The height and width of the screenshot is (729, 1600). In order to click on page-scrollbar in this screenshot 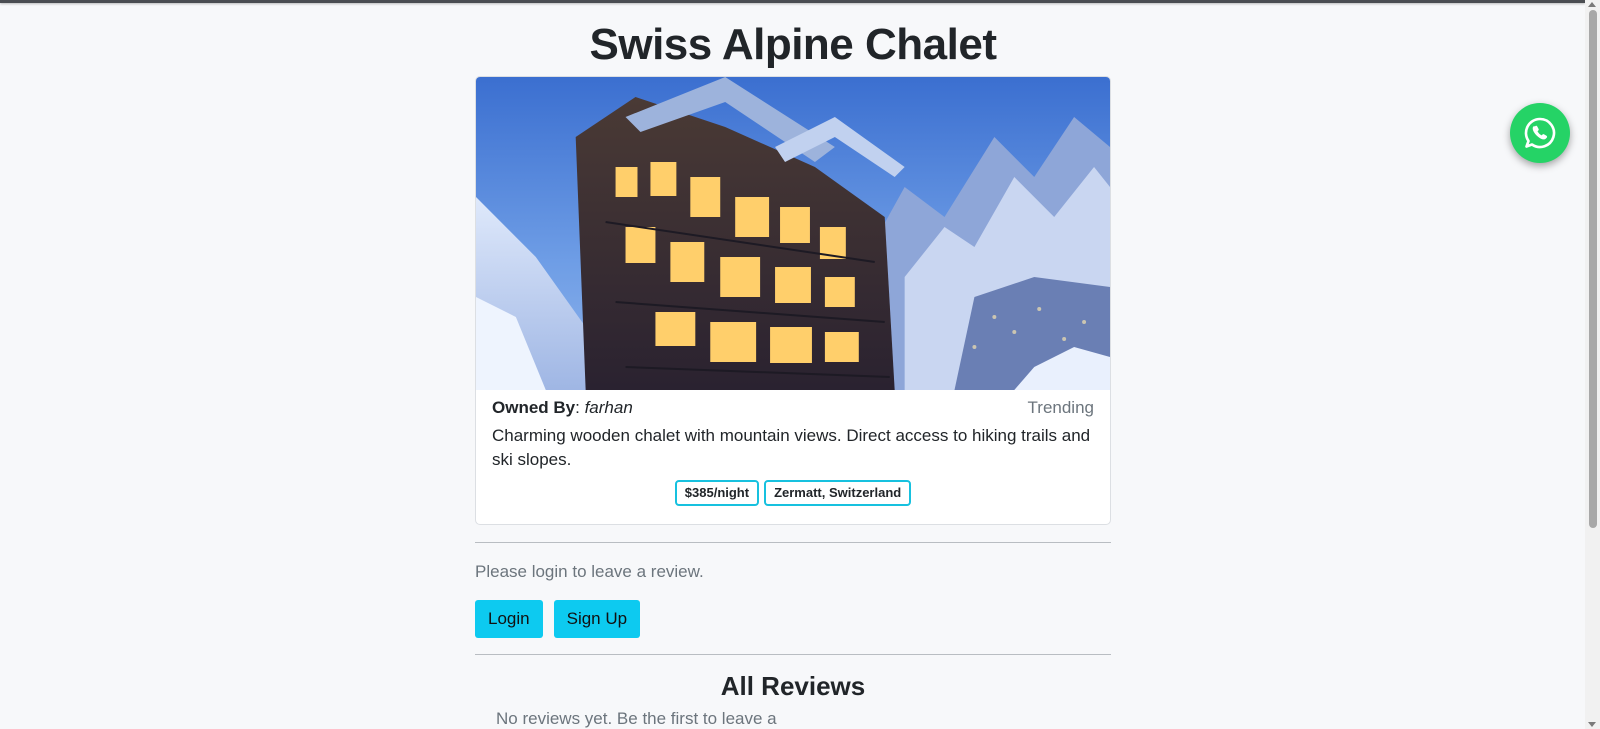, I will do `click(1592, 364)`.